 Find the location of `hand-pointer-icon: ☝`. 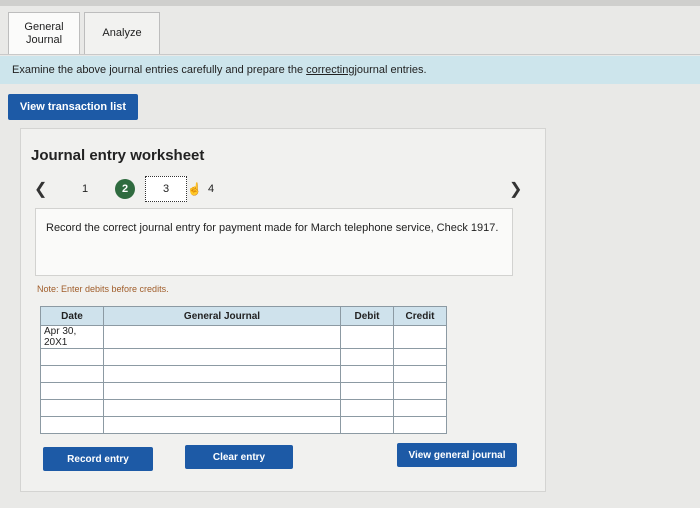

hand-pointer-icon: ☝ is located at coordinates (194, 189).